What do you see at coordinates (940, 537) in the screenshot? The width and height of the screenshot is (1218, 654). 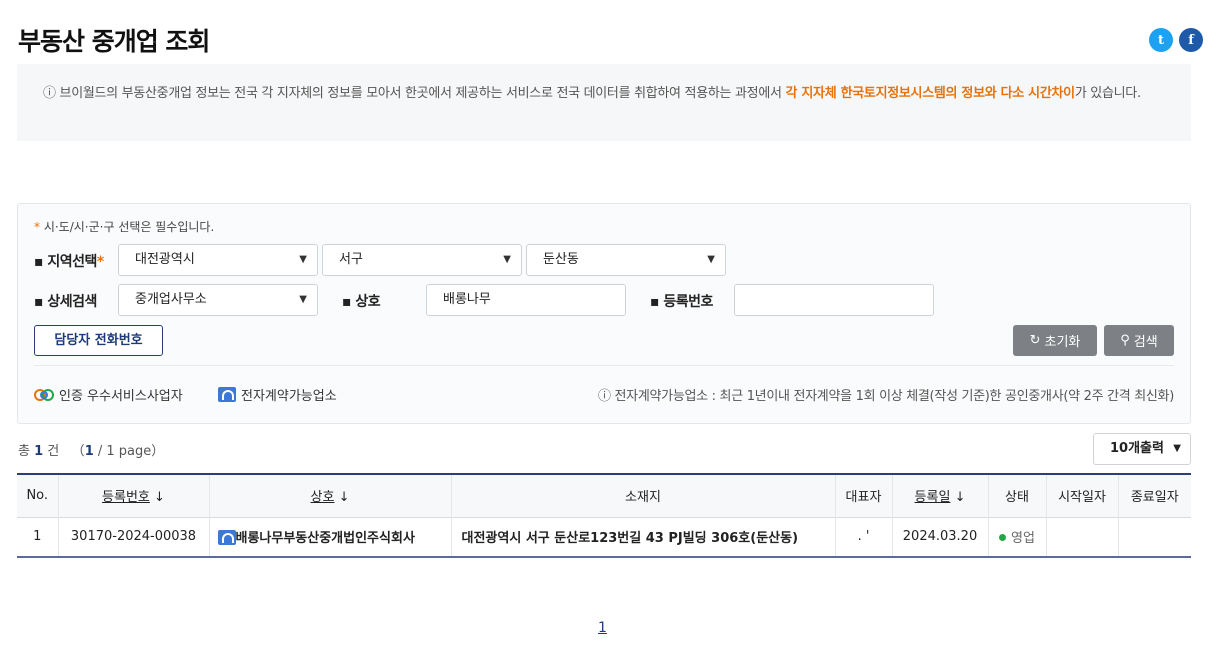 I see `cell-reg-date: 2024.03.20` at bounding box center [940, 537].